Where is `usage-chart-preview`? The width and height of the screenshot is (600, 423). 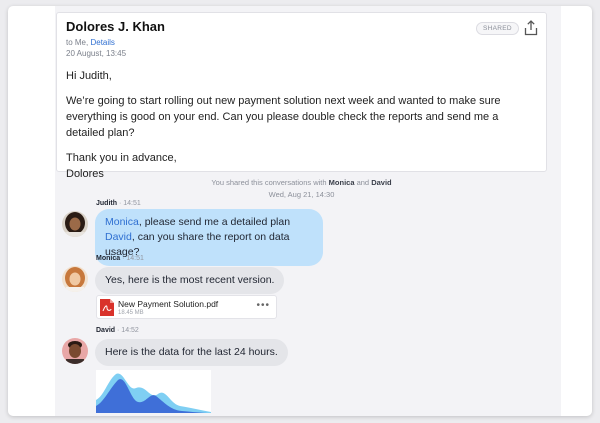
usage-chart-preview is located at coordinates (153, 391).